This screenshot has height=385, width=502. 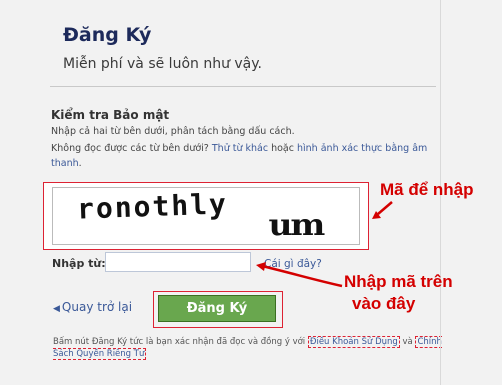 I want to click on back-arrow-icon: ◀, so click(x=56, y=309).